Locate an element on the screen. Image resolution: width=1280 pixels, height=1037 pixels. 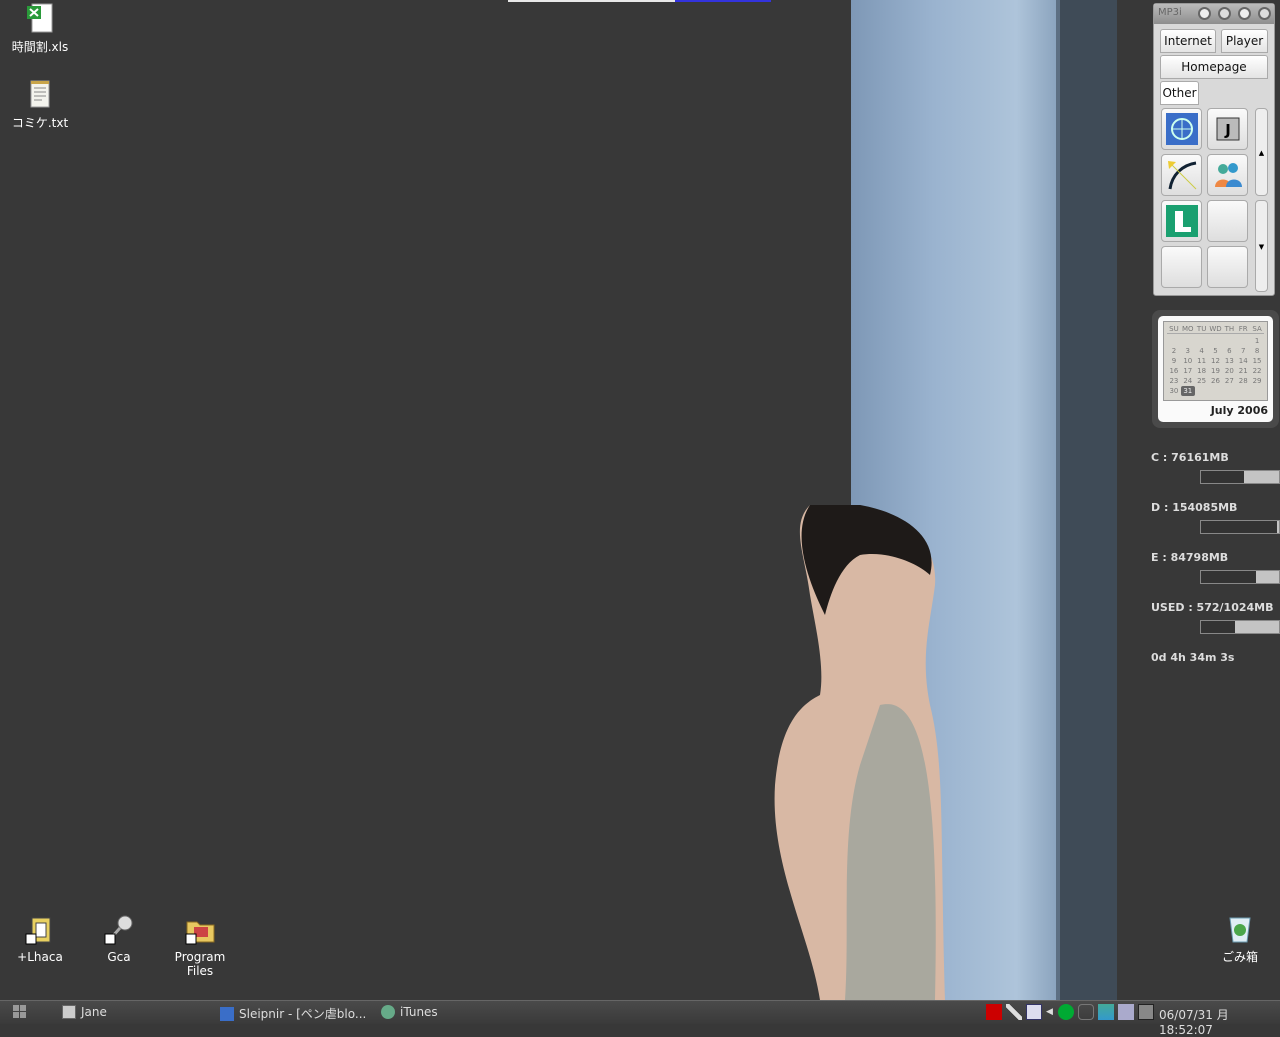
disk-d-label: D : 154085MB is located at coordinates (1194, 507).